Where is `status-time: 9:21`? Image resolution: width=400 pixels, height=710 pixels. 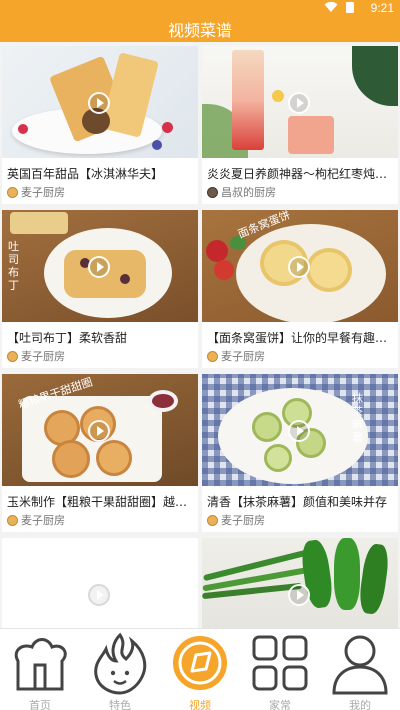 status-time: 9:21 is located at coordinates (382, 8).